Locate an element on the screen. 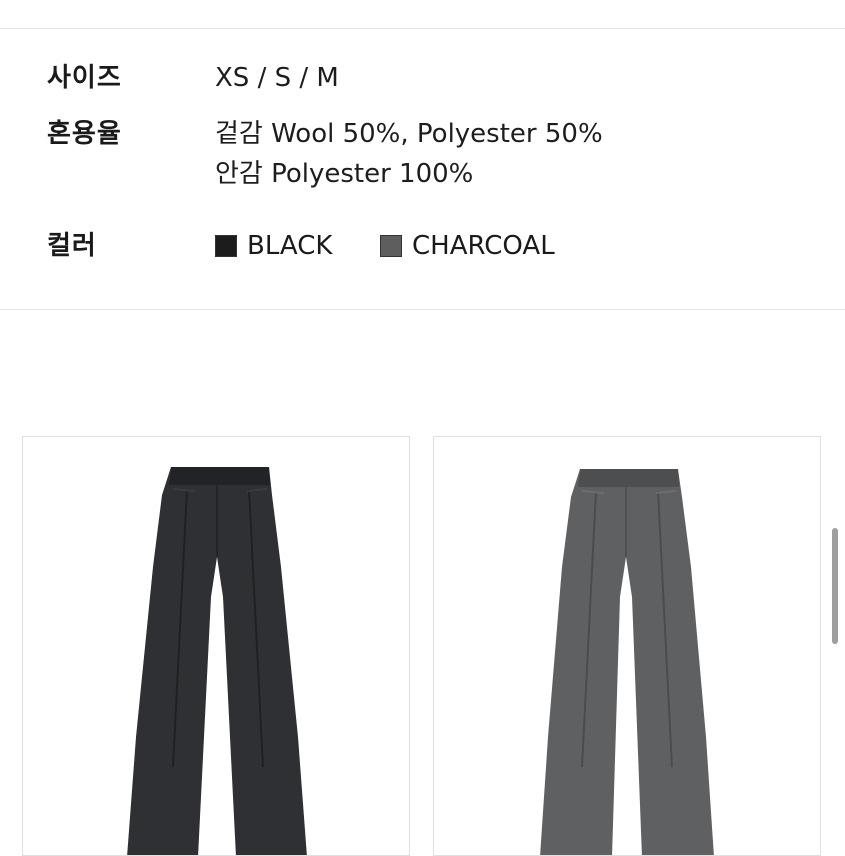  color-name-black: BLACK is located at coordinates (290, 246).